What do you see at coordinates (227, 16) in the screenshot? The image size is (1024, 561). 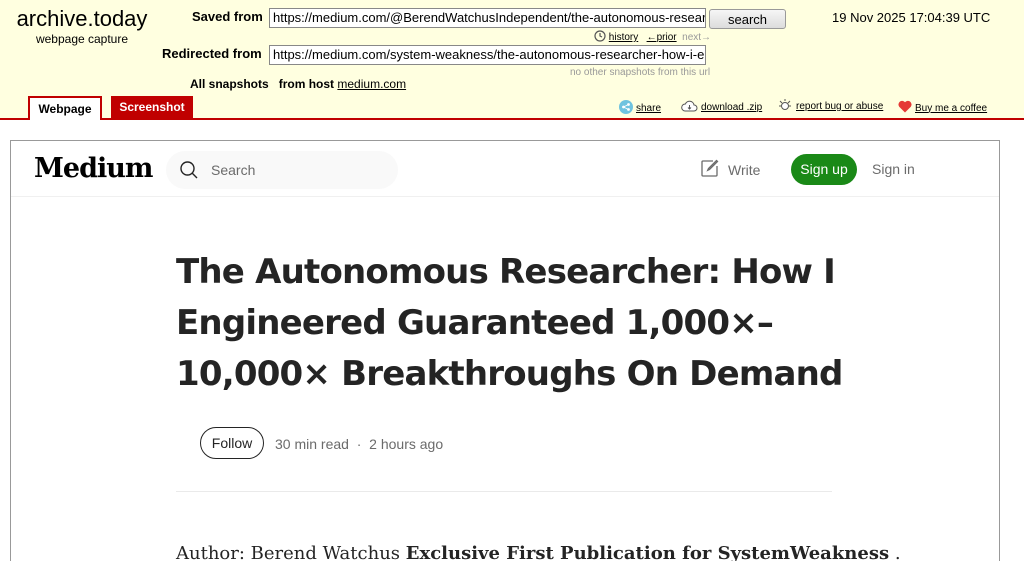 I see `saved-from-label: Saved from` at bounding box center [227, 16].